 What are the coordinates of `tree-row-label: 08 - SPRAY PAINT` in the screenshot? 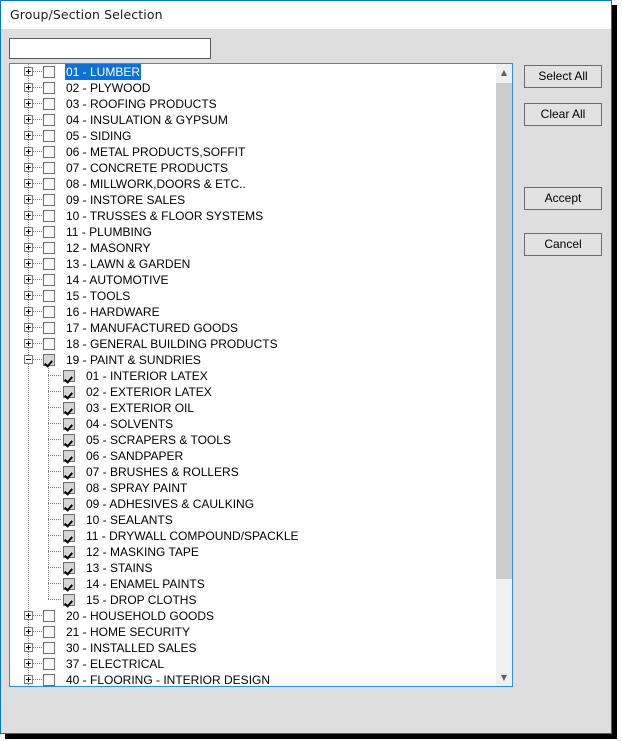 It's located at (136, 488).